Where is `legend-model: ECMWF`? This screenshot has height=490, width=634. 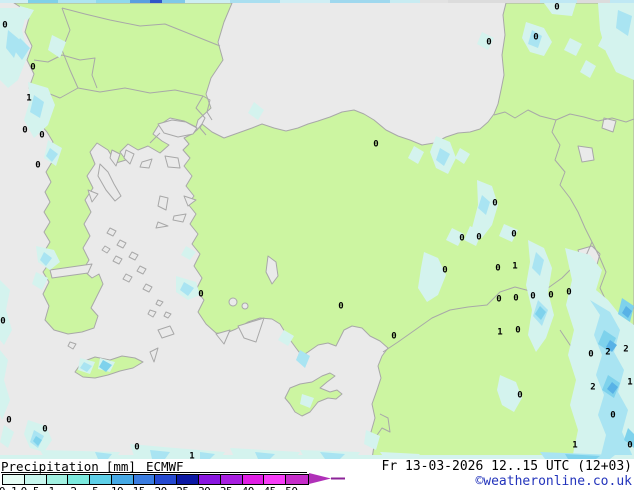
legend-model: ECMWF is located at coordinates (164, 466).